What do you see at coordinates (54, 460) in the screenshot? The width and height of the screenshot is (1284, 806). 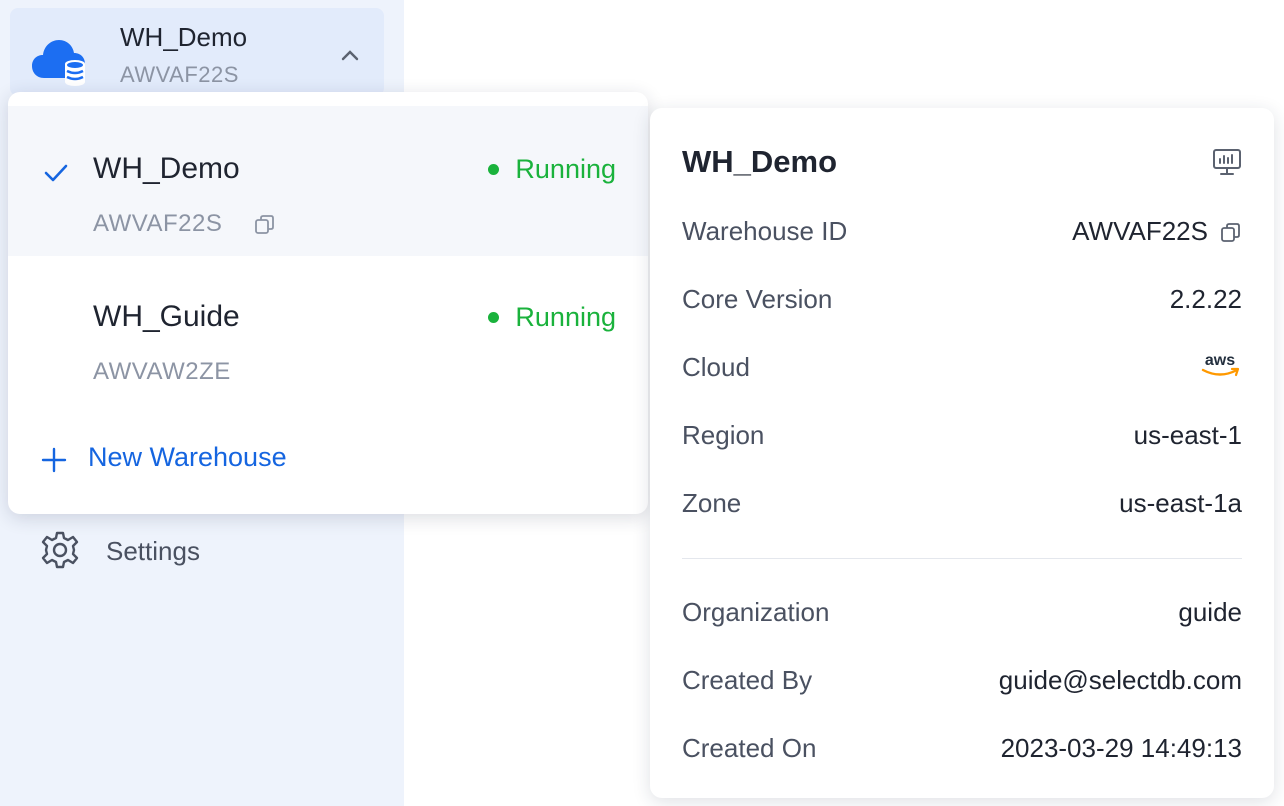 I see `plus-icon` at bounding box center [54, 460].